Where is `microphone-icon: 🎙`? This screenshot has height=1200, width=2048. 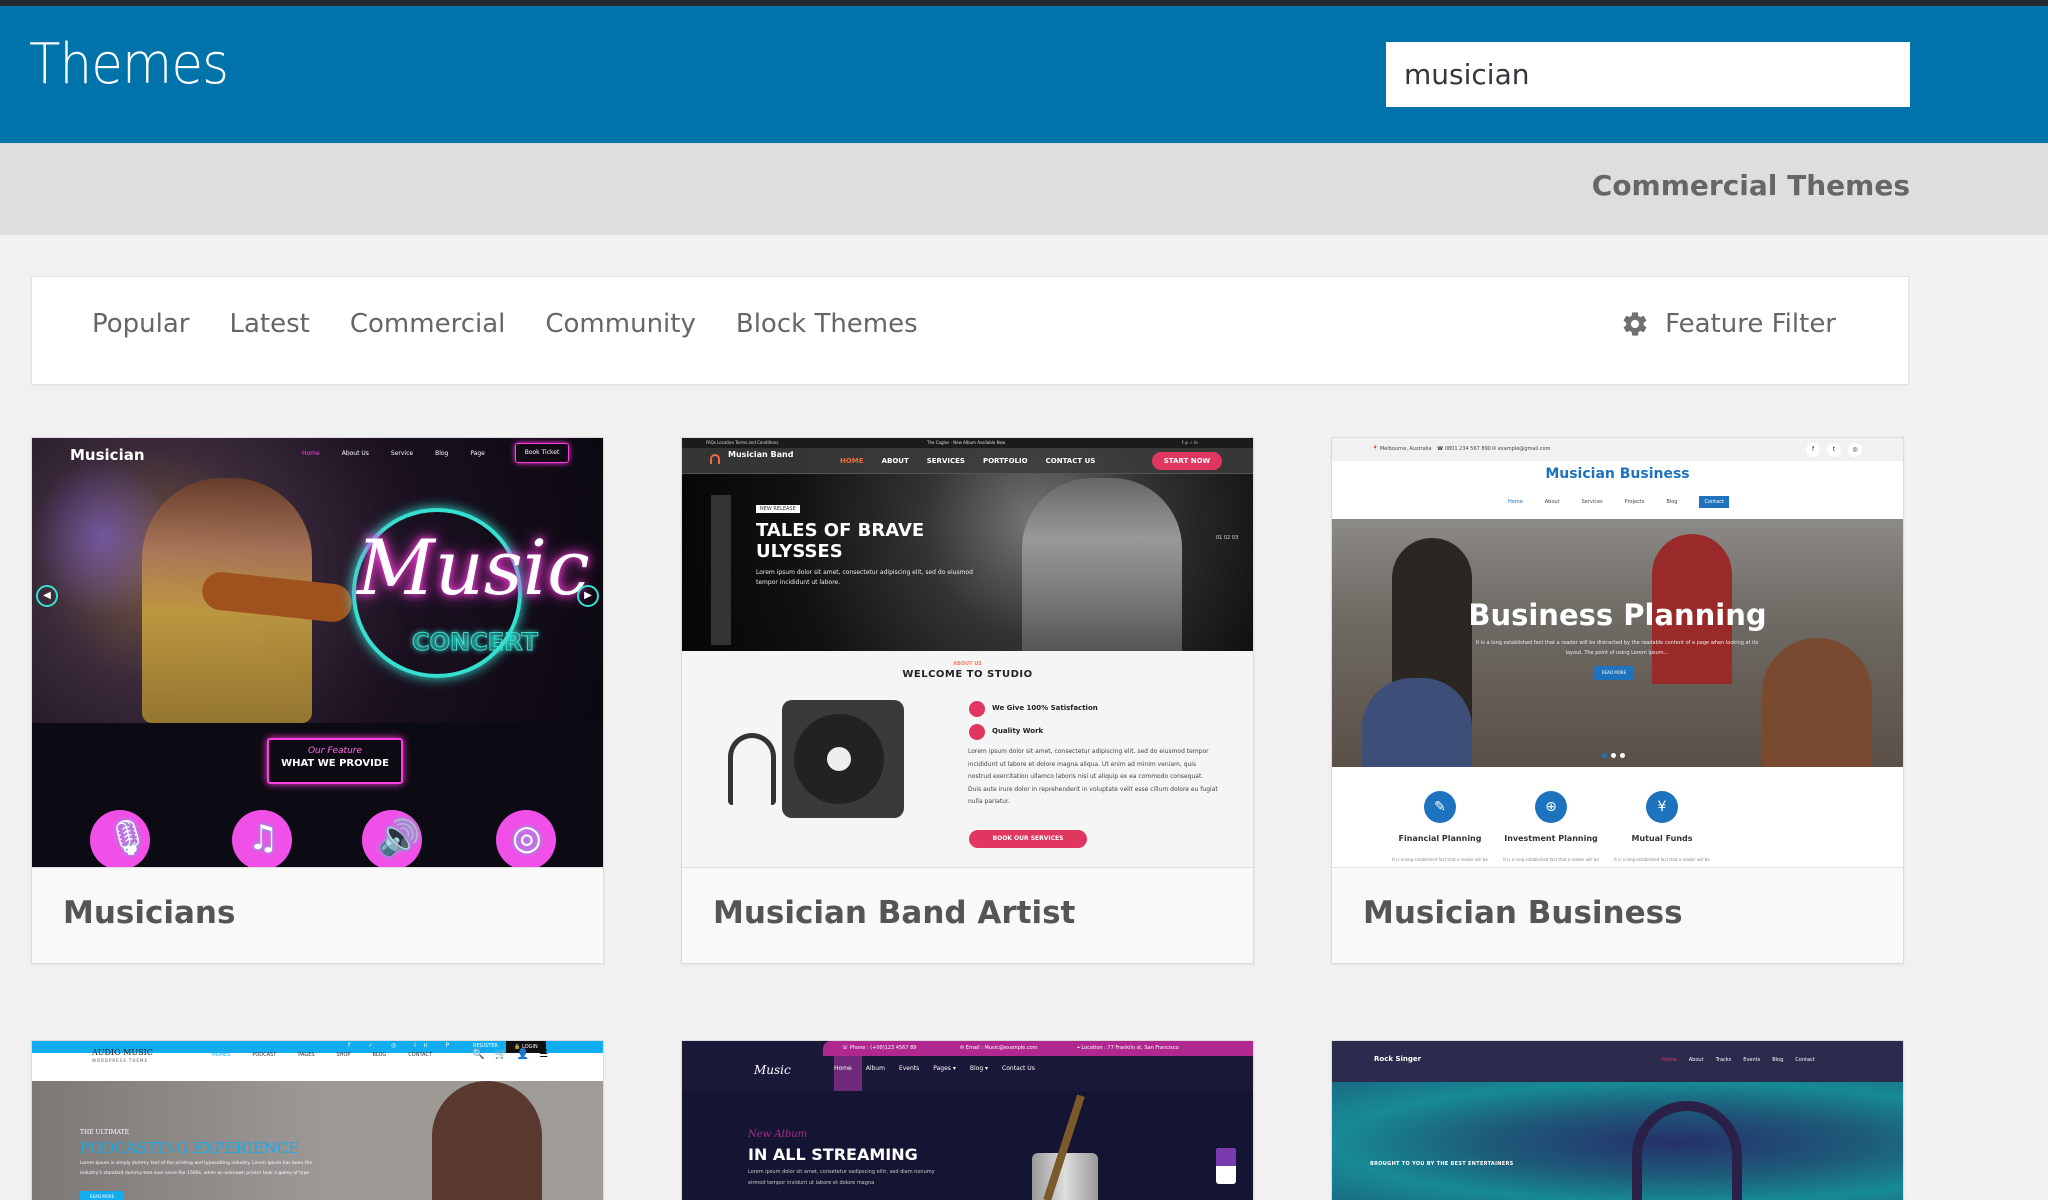 microphone-icon: 🎙 is located at coordinates (120, 838).